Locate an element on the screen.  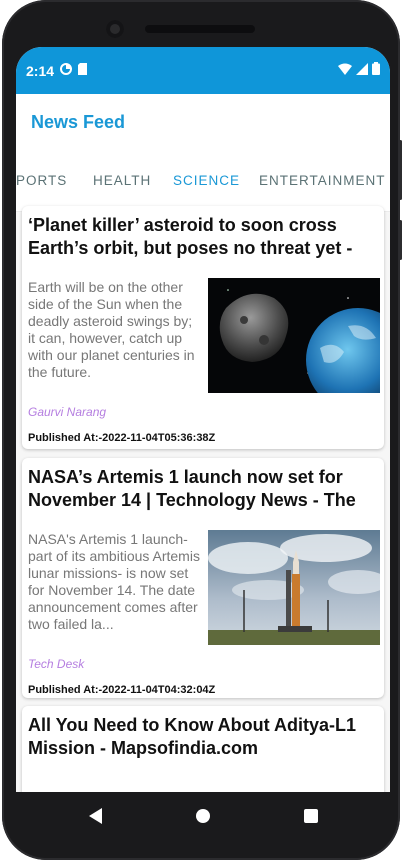
category-tabs: SPORTS HEALTH SCIENCE ENTERTAINMENT is located at coordinates (203, 181).